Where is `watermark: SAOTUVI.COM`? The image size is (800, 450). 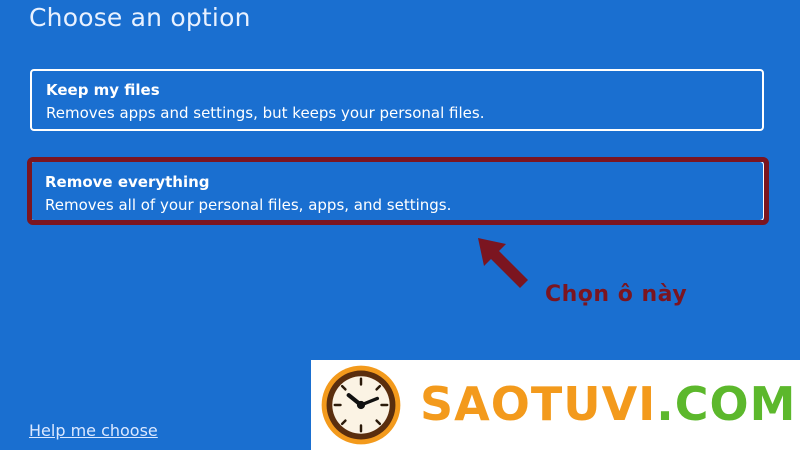
watermark: SAOTUVI.COM is located at coordinates (555, 405).